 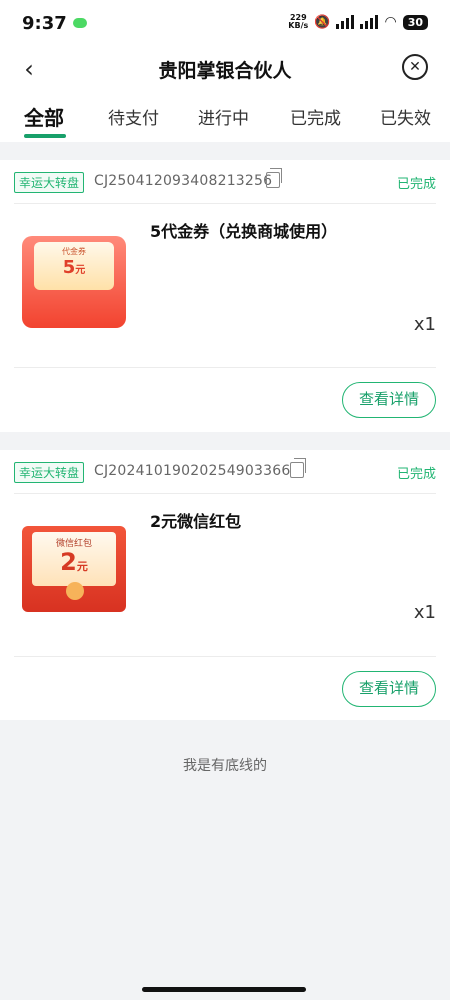 What do you see at coordinates (192, 471) in the screenshot?
I see `order-number: CJ20241019020254903366` at bounding box center [192, 471].